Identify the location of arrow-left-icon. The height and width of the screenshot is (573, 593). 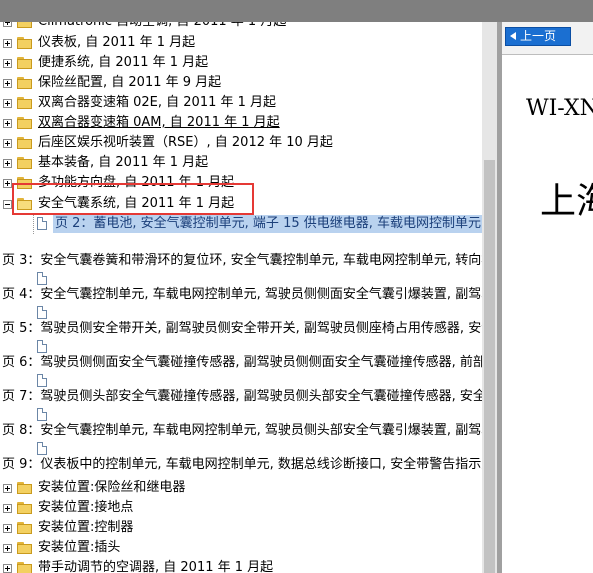
(513, 36).